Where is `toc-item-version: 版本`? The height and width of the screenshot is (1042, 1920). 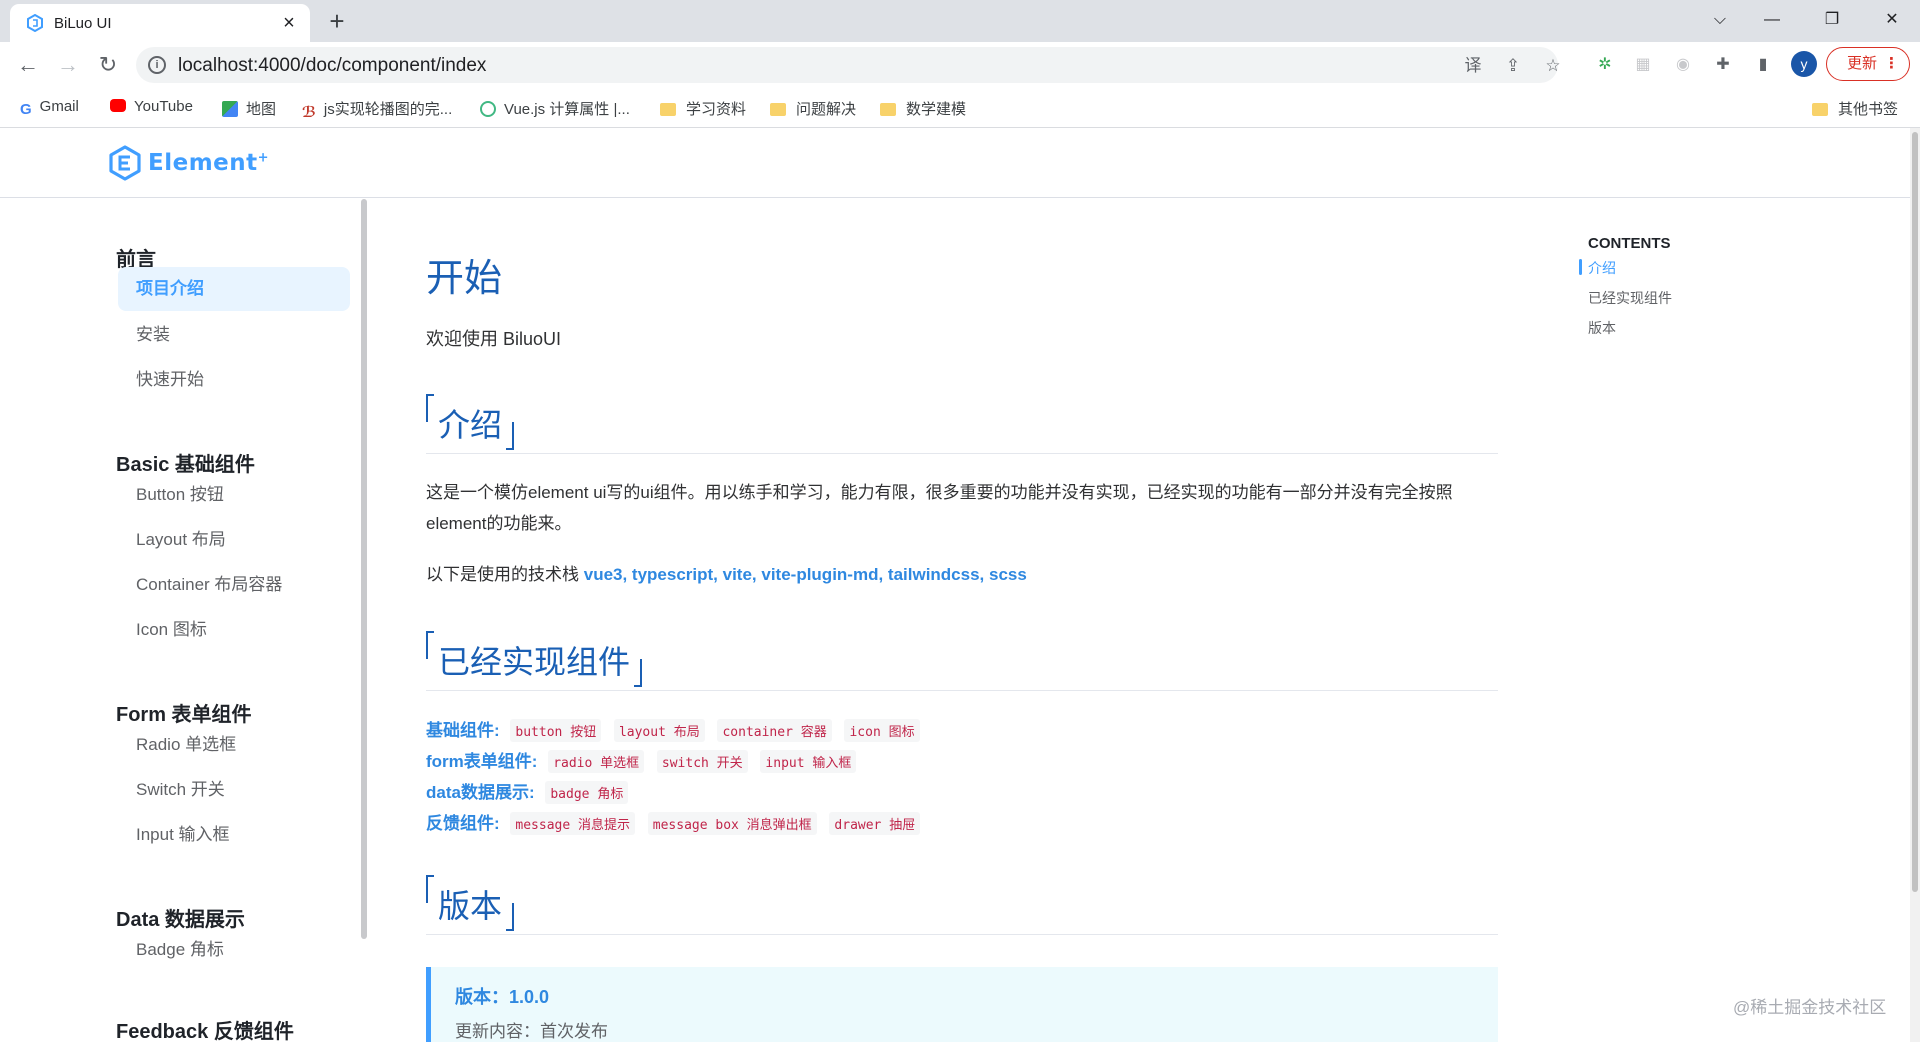
toc-item-version: 版本 is located at coordinates (1602, 328).